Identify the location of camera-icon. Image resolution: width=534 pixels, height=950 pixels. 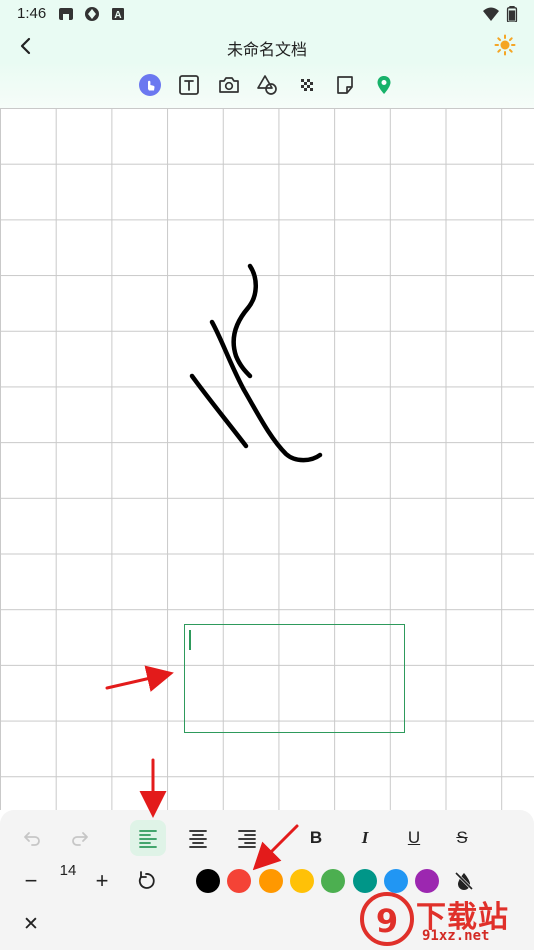
(229, 85).